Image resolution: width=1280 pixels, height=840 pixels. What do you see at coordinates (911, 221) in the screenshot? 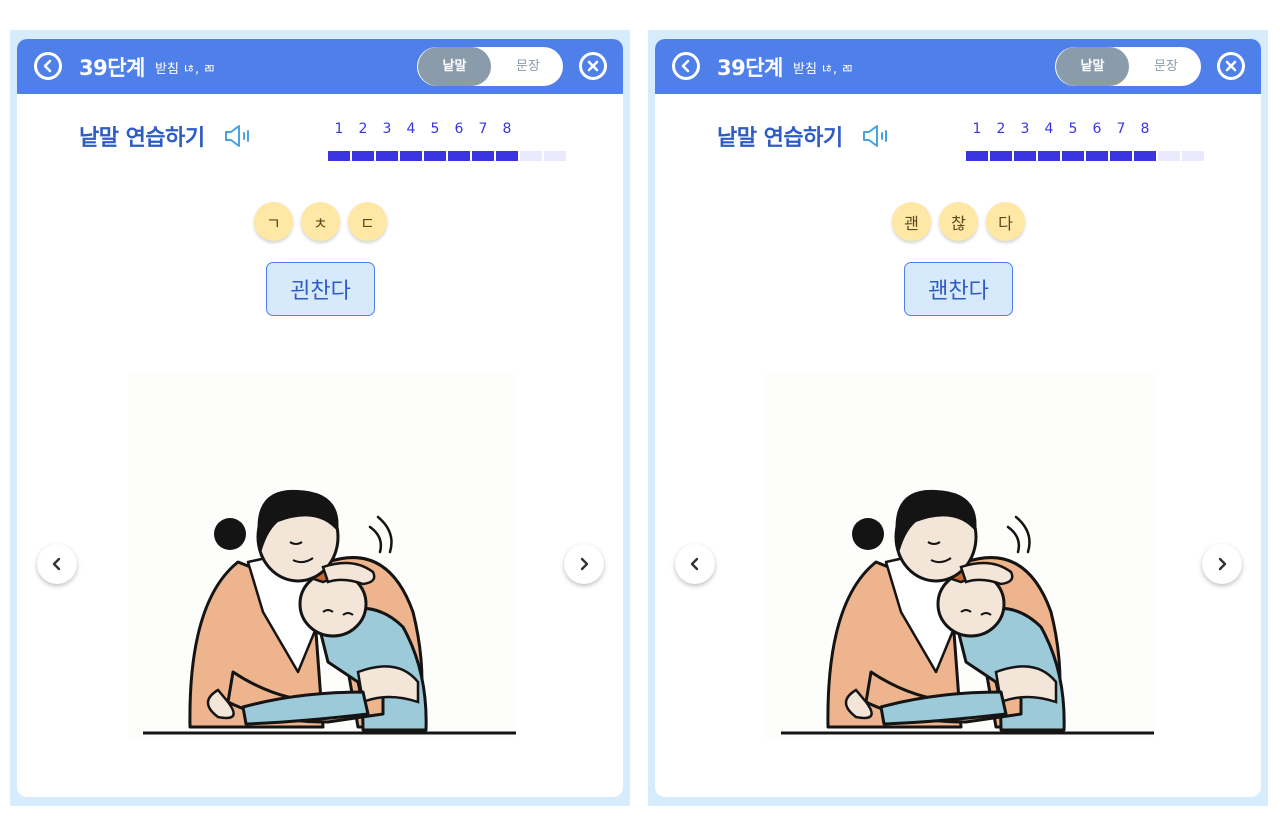
I see `syllable-chip: 괜` at bounding box center [911, 221].